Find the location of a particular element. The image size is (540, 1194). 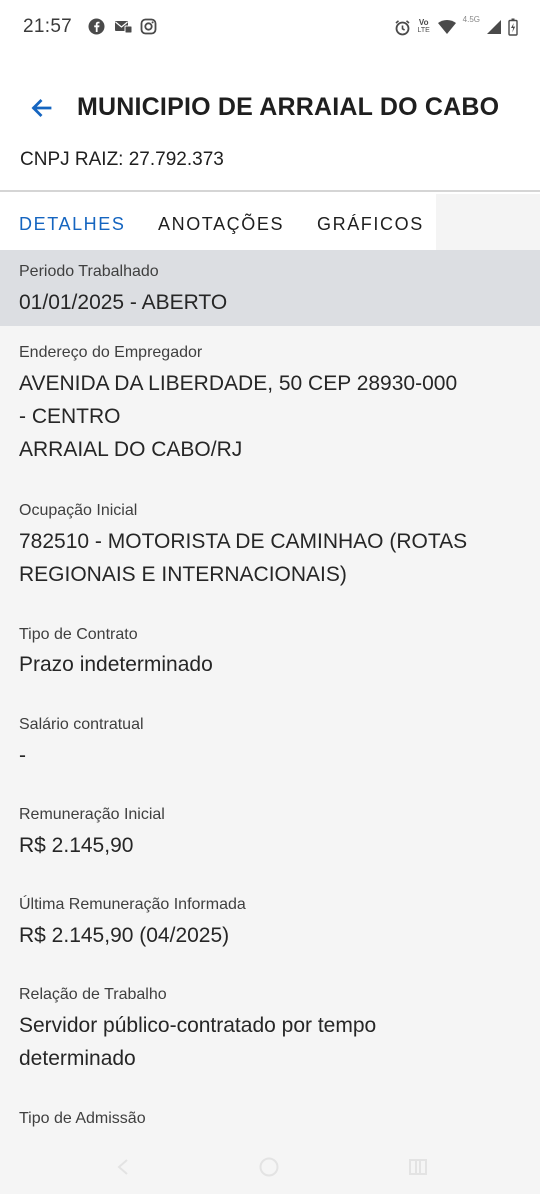

home-nav-icon is located at coordinates (269, 1167).